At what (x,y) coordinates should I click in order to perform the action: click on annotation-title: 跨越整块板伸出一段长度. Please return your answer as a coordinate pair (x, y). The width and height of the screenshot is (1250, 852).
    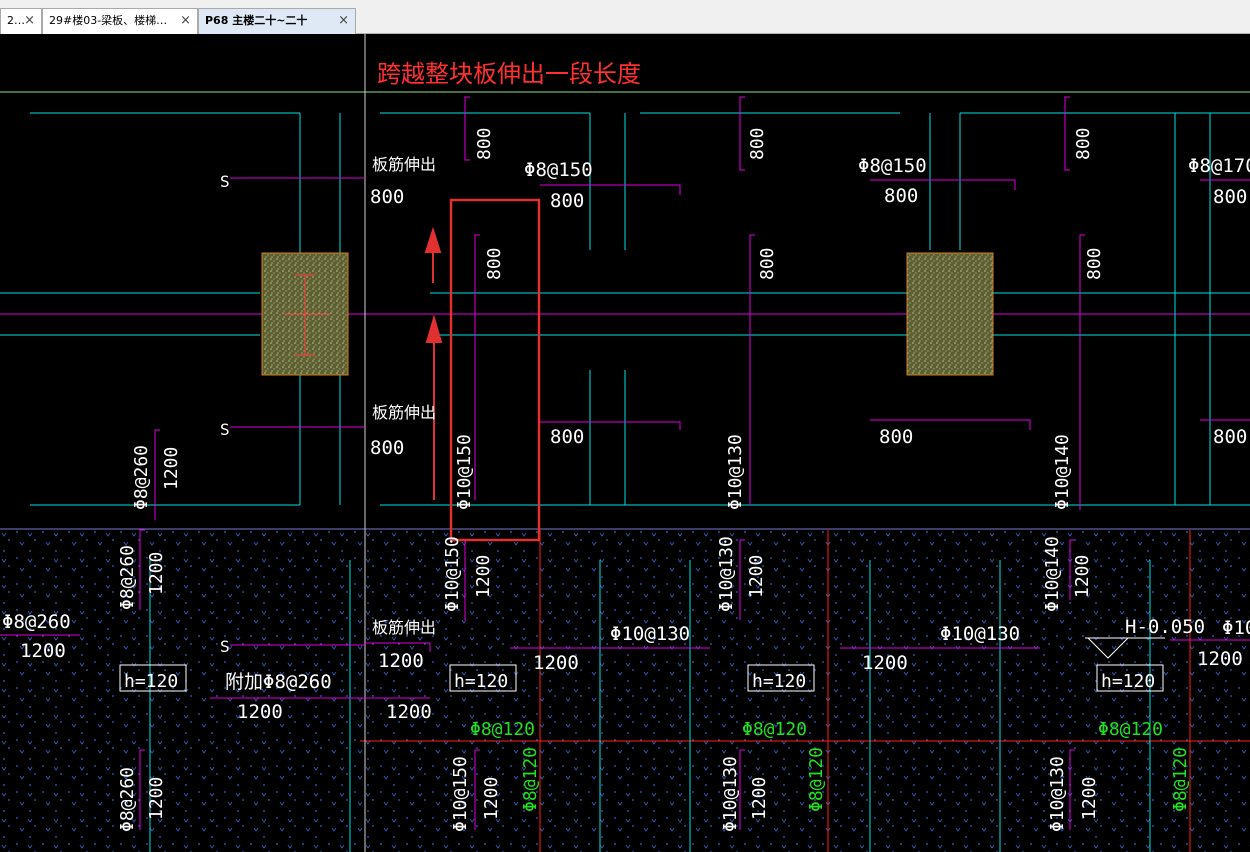
    Looking at the image, I should click on (509, 74).